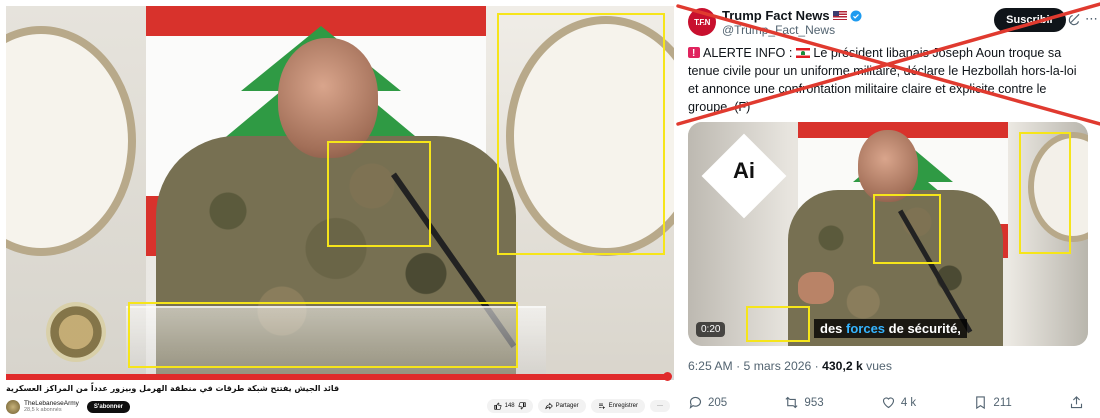 The height and width of the screenshot is (418, 1100). I want to click on author-name-row: Trump Fact News, so click(792, 15).